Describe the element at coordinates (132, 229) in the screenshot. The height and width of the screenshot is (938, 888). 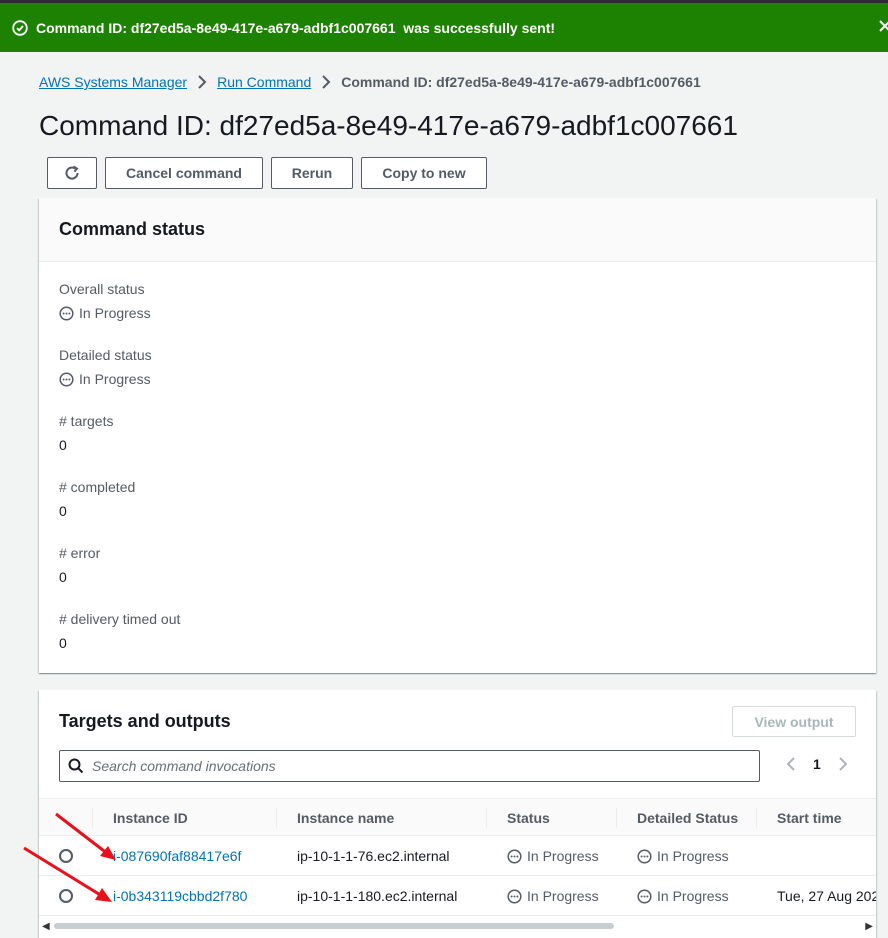
I see `command-status-title: Command status` at that location.